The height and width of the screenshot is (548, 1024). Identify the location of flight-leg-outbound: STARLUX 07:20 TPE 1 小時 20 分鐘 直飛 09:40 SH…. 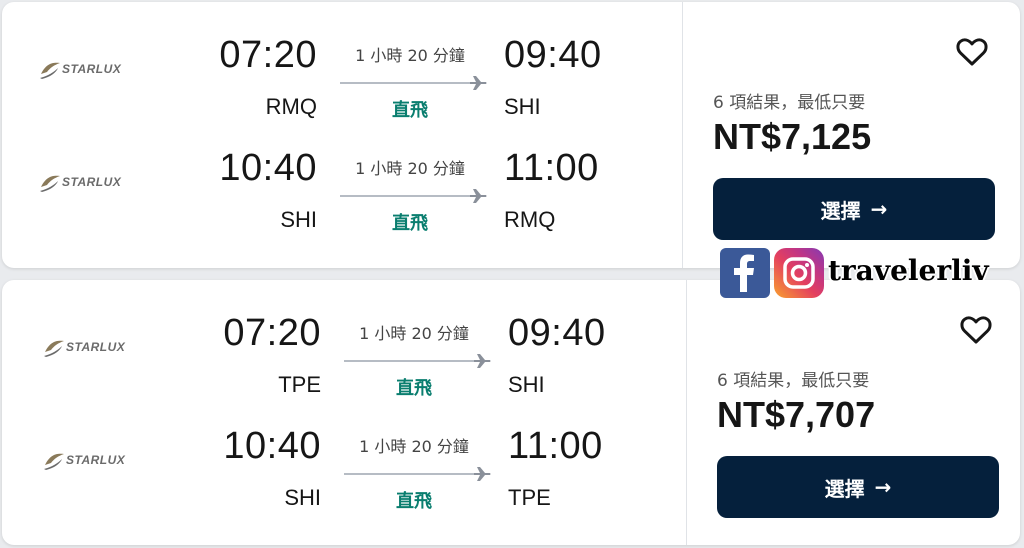
(342, 339).